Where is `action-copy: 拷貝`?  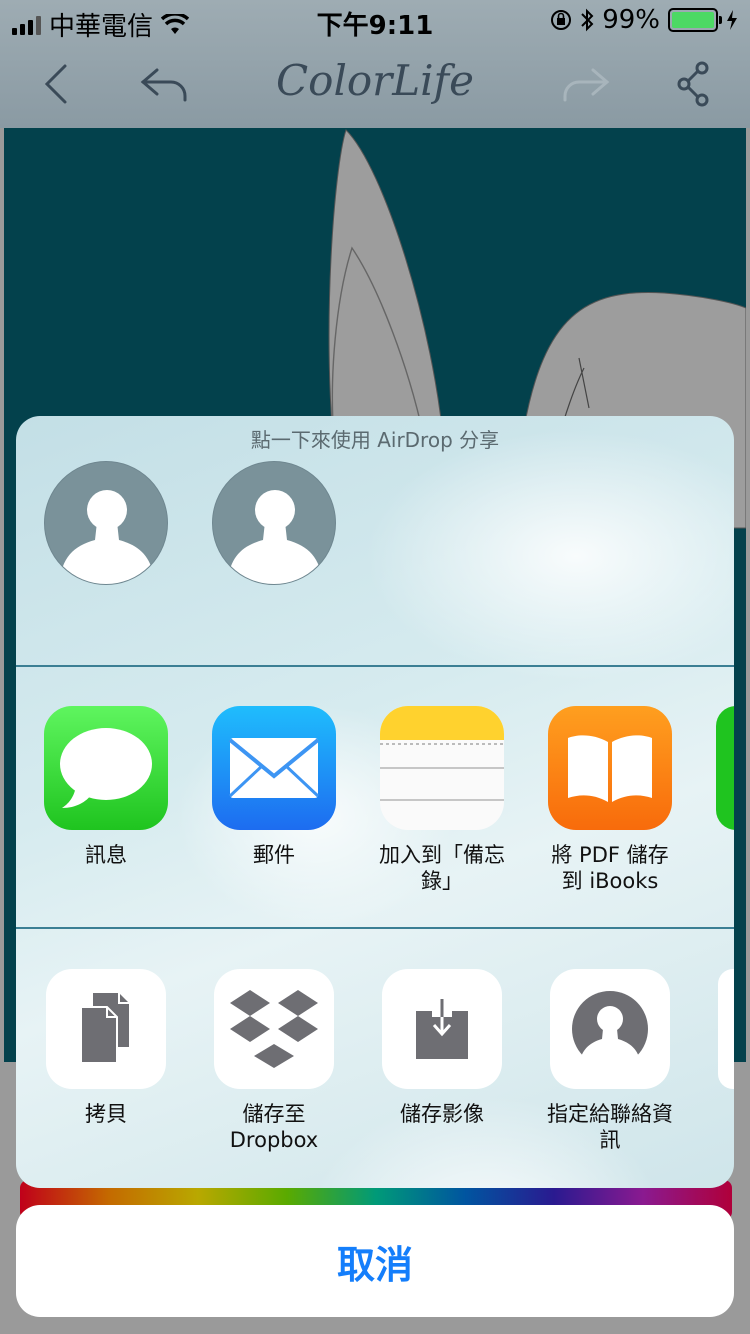
action-copy: 拷貝 is located at coordinates (106, 1048).